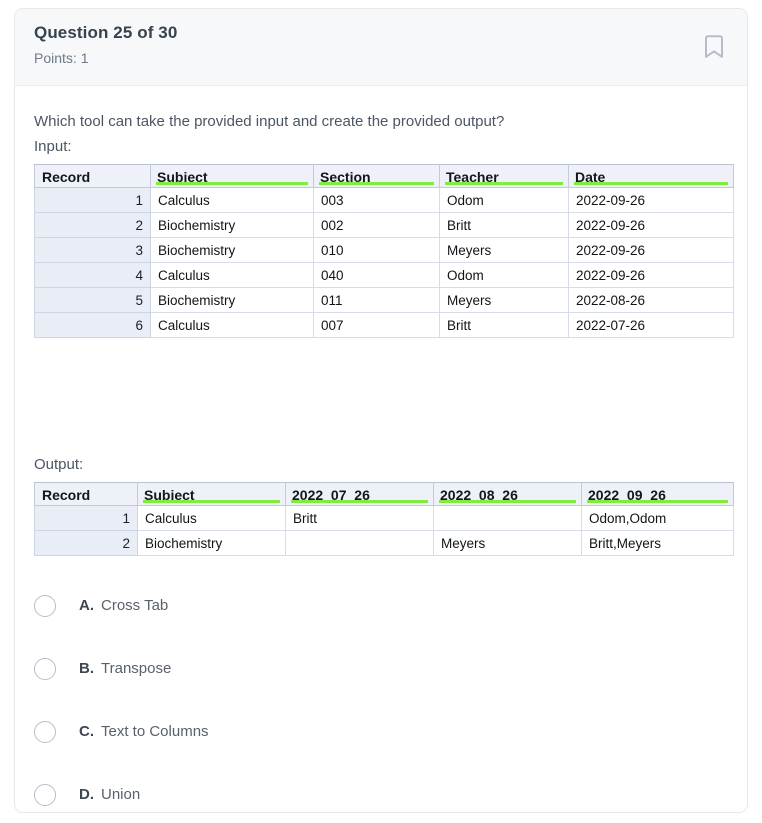  I want to click on table-row: 1 Calculus Britt Odom,Odom, so click(384, 518).